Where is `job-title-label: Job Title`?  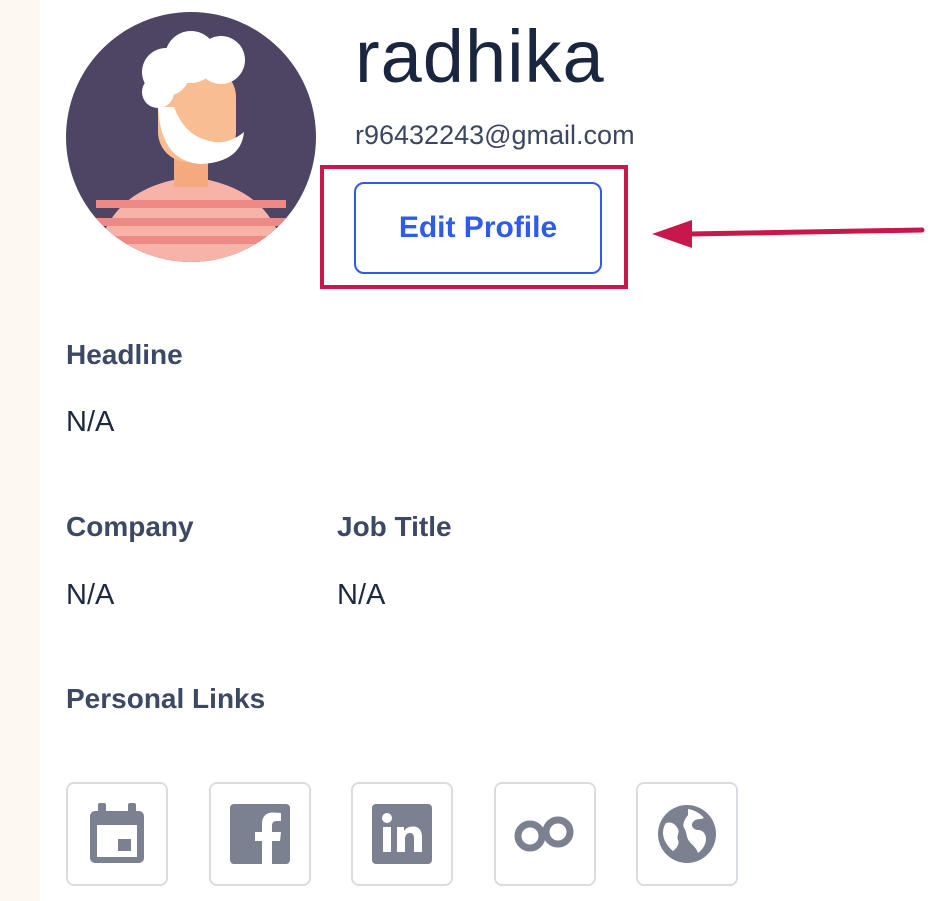 job-title-label: Job Title is located at coordinates (394, 526).